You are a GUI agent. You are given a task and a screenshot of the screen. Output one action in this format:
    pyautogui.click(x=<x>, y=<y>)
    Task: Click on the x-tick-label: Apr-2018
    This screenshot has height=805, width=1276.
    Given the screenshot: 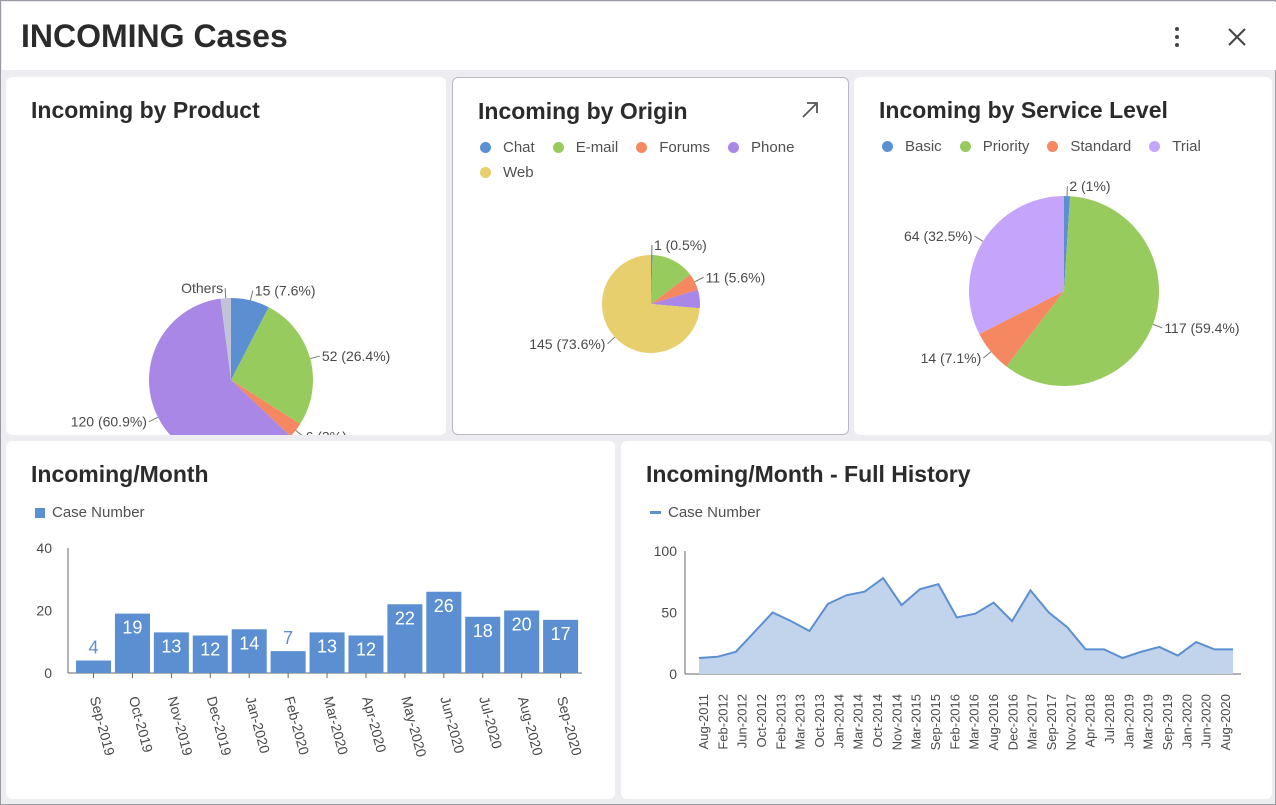 What is the action you would take?
    pyautogui.click(x=1090, y=720)
    